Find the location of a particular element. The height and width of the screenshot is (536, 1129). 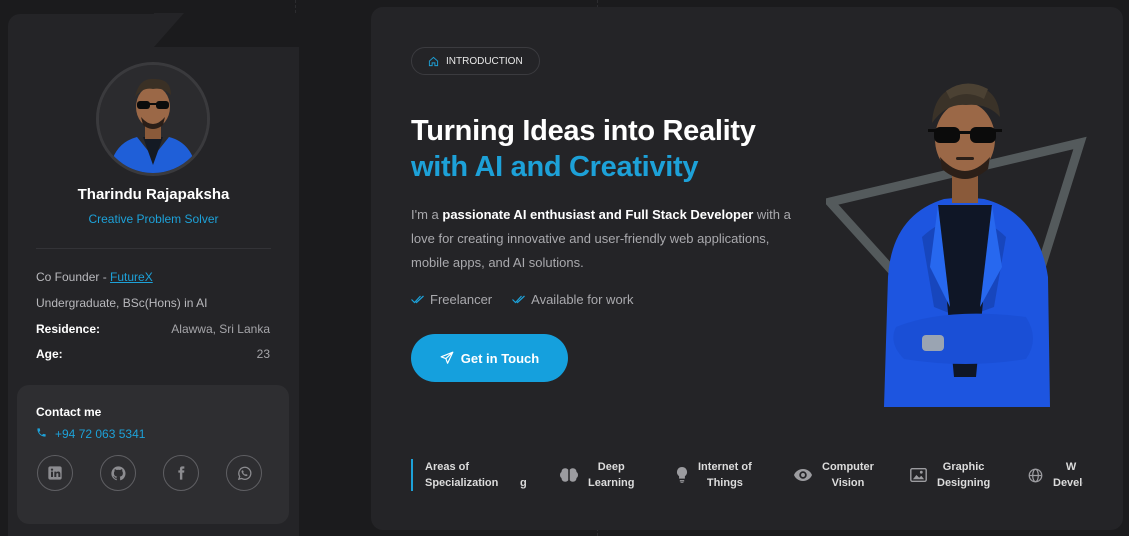

intro-badge: INTRODUCTION is located at coordinates (475, 61).